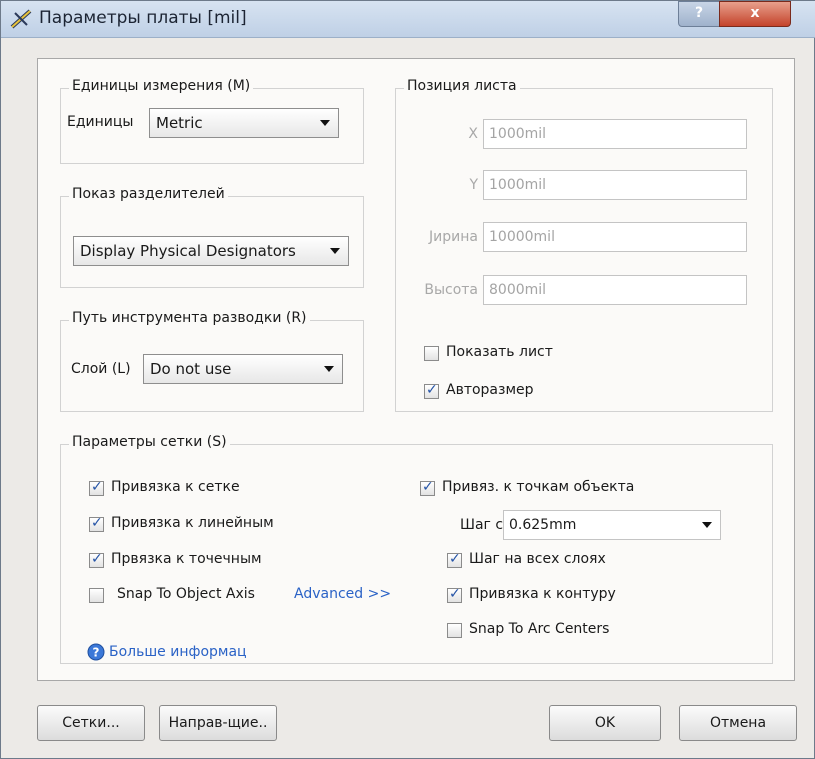 The width and height of the screenshot is (815, 759). I want to click on grid-options-group-label: Параметры сетки (S), so click(149, 442).